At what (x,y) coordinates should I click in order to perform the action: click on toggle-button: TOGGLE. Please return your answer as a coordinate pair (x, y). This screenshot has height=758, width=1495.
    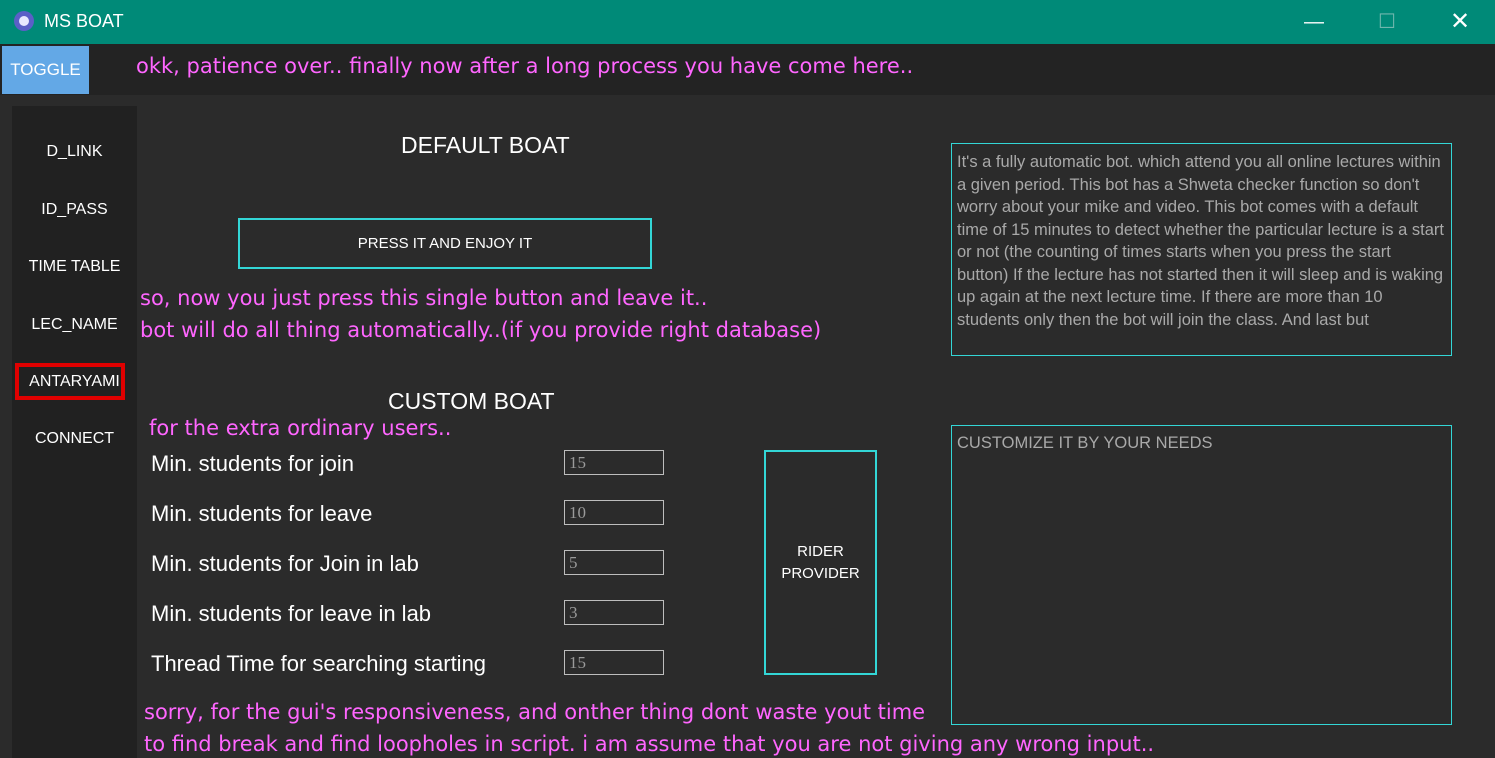
    Looking at the image, I should click on (45, 70).